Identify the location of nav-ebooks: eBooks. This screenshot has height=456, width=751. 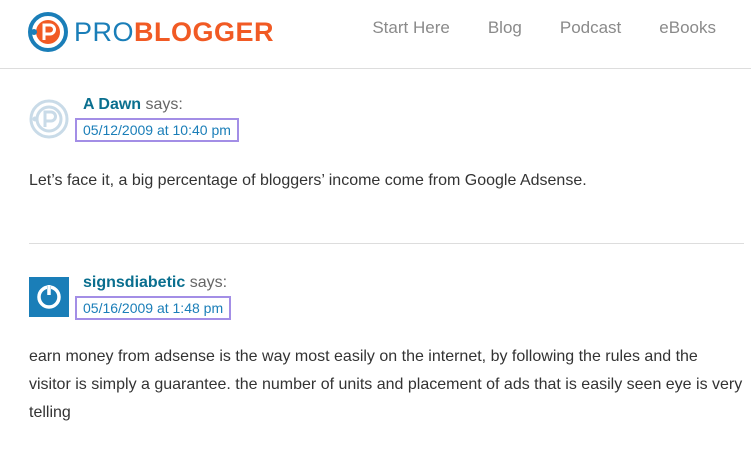
(687, 28).